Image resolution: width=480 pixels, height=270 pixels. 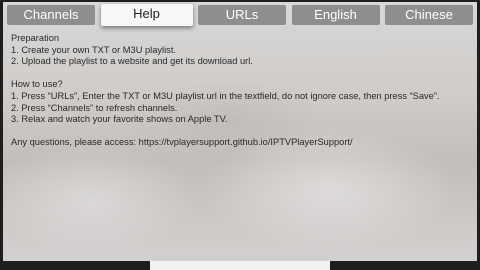 I want to click on tab-help: Help, so click(x=146, y=15).